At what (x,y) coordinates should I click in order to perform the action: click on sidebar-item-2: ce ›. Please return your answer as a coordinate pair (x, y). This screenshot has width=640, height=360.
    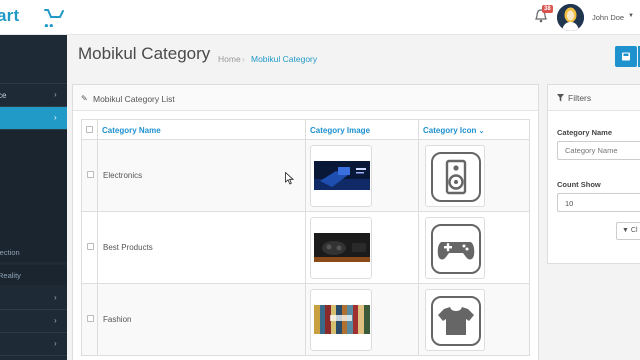
    Looking at the image, I should click on (33, 95).